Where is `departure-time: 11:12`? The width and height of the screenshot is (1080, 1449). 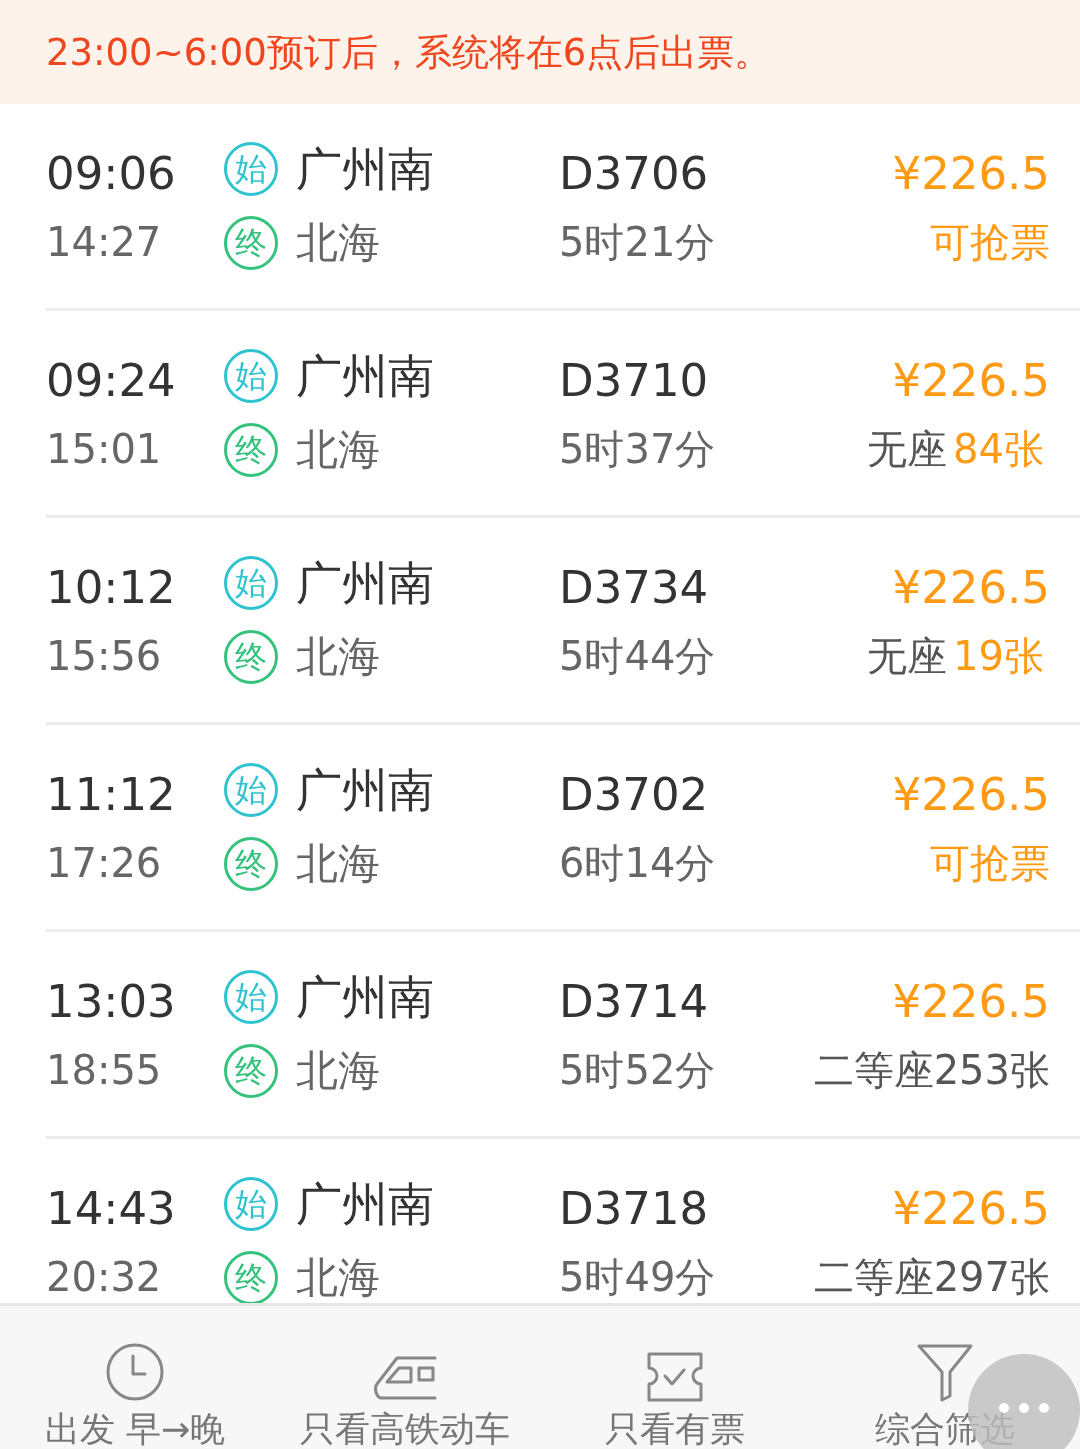
departure-time: 11:12 is located at coordinates (111, 794).